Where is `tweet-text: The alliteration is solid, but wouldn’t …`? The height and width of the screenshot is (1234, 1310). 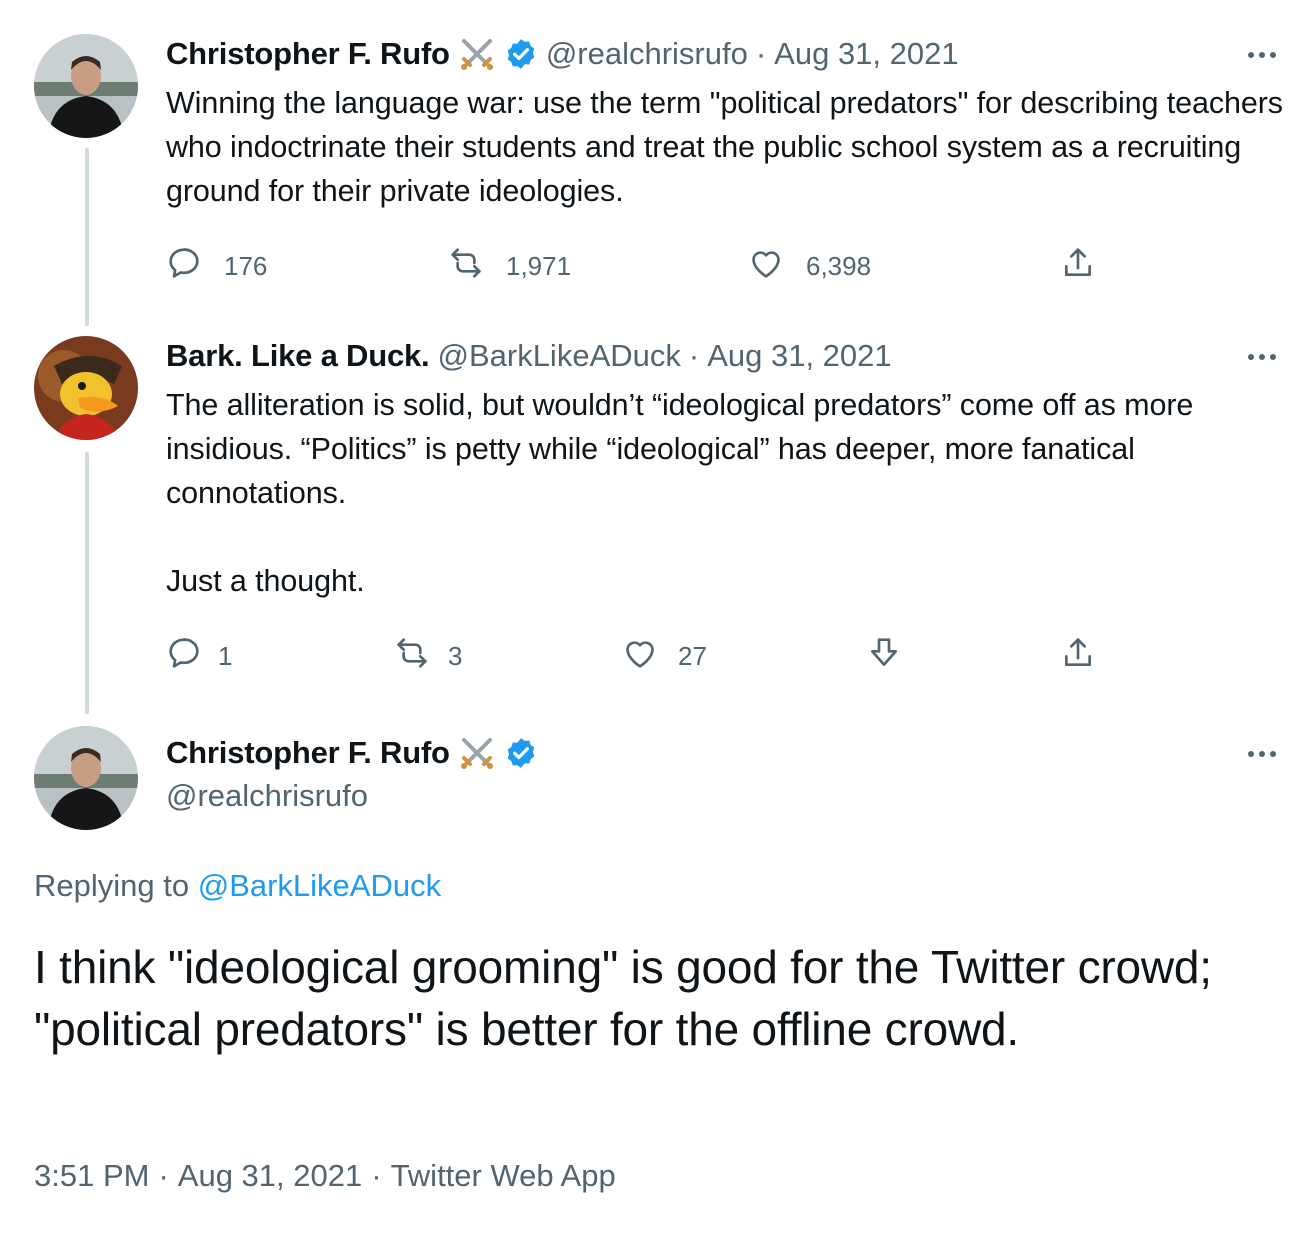 tweet-text: The alliteration is solid, but wouldn’t … is located at coordinates (680, 493).